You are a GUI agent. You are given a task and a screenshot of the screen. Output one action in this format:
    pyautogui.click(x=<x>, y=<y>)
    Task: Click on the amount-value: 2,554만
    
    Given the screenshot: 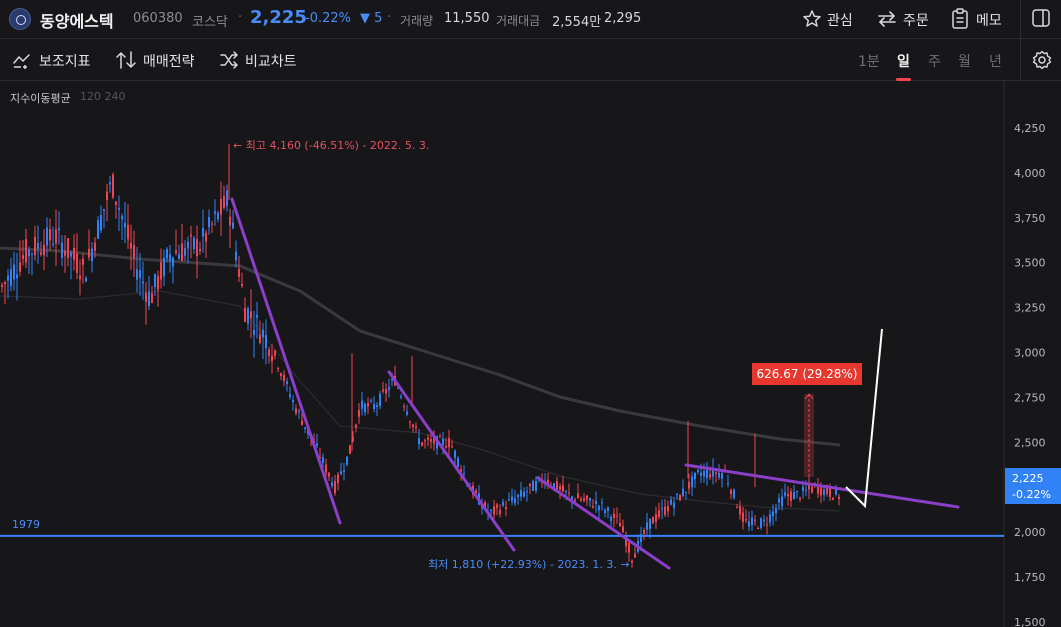 What is the action you would take?
    pyautogui.click(x=577, y=22)
    